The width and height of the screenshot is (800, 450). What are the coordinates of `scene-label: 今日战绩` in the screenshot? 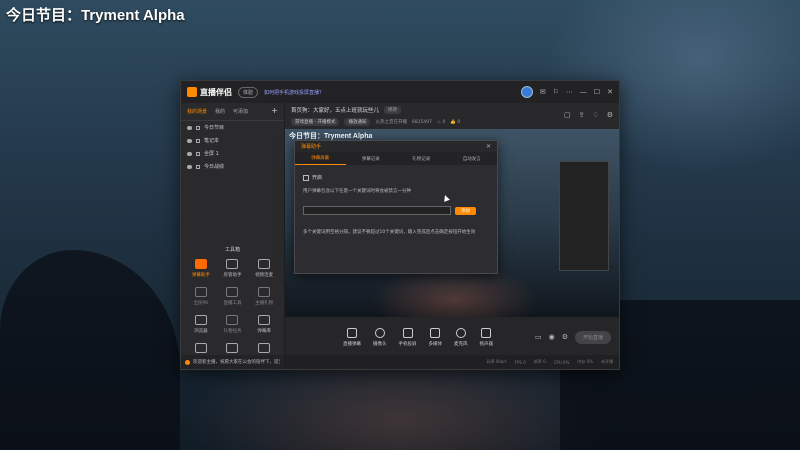 It's located at (214, 167).